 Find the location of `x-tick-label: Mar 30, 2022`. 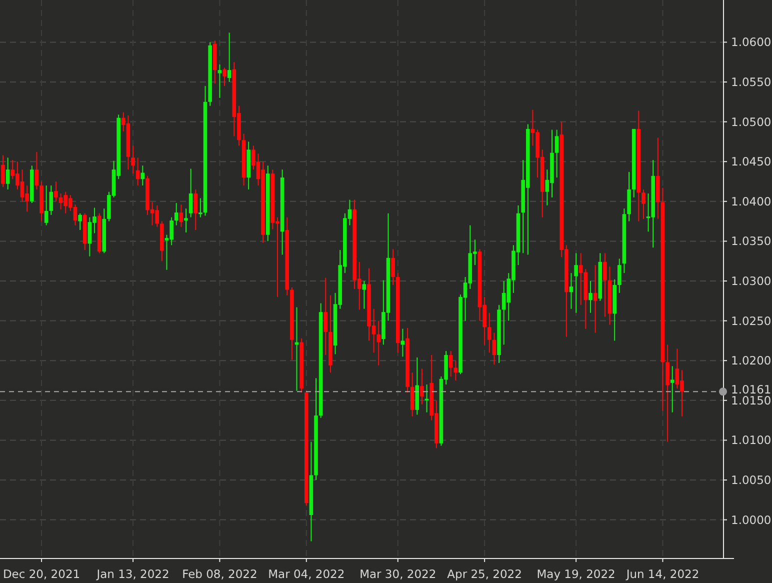

x-tick-label: Mar 30, 2022 is located at coordinates (398, 574).